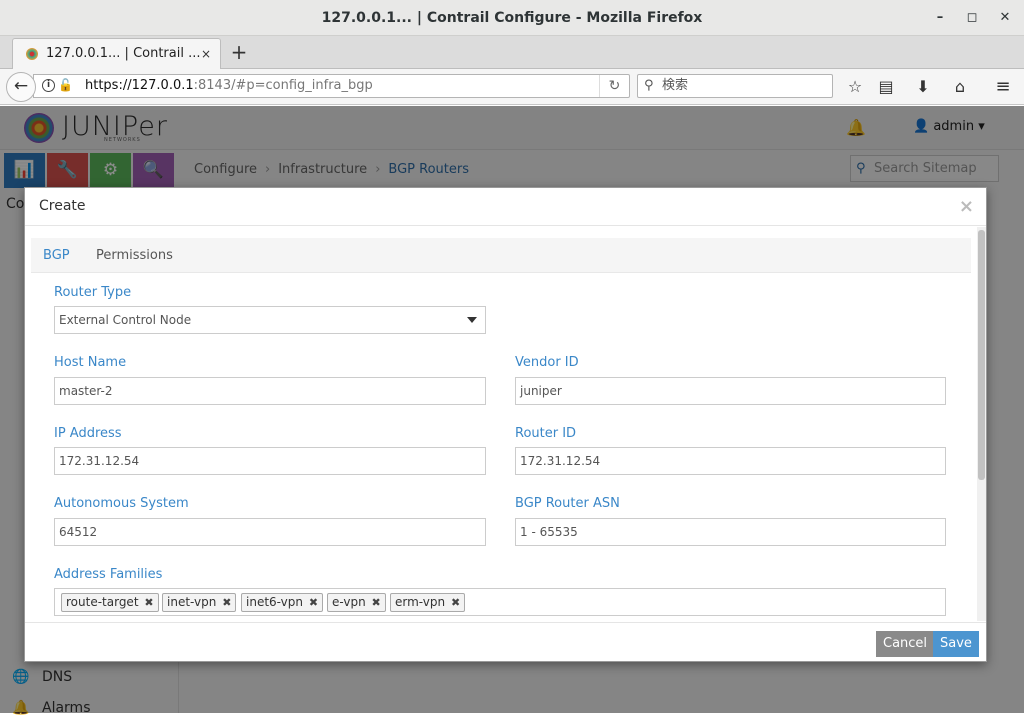 Image resolution: width=1024 pixels, height=723 pixels. I want to click on search-bar: ⚲ 検索, so click(735, 86).